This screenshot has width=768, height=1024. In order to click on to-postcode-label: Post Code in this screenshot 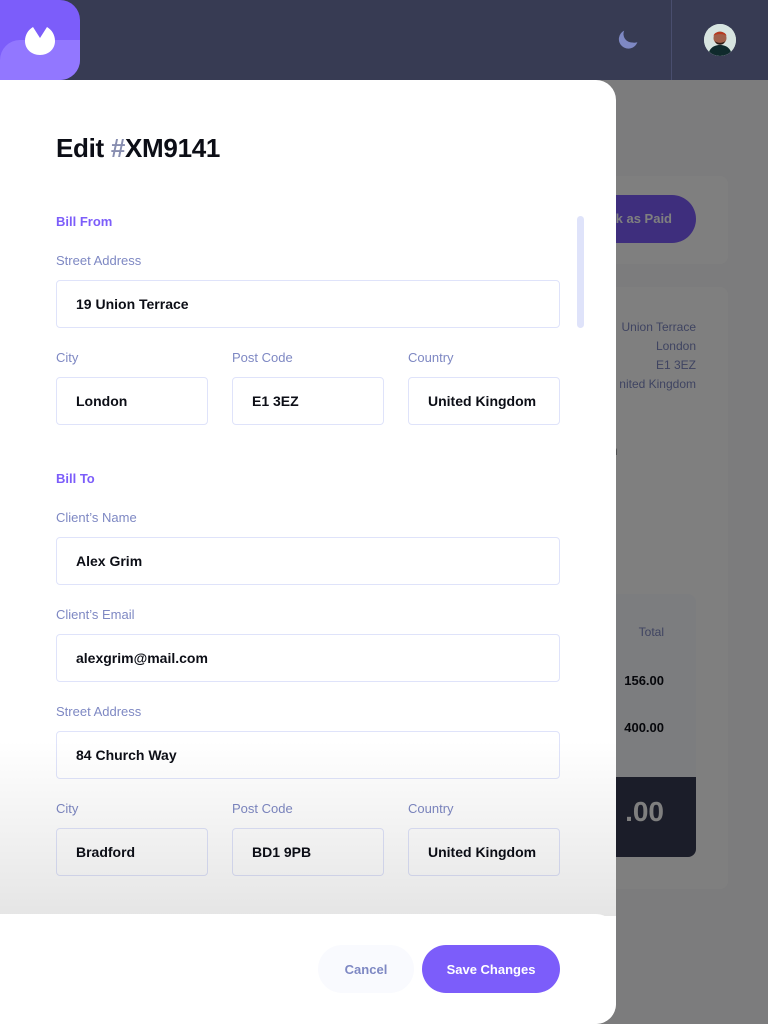, I will do `click(262, 808)`.